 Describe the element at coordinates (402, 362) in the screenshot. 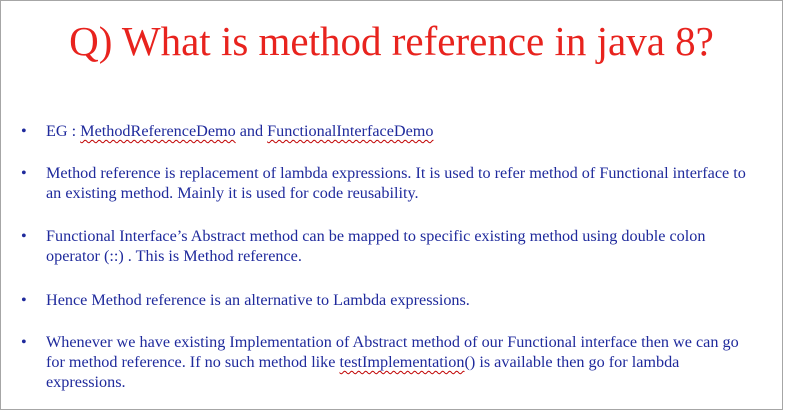

I see `test-implementation-text: testImplementation` at that location.